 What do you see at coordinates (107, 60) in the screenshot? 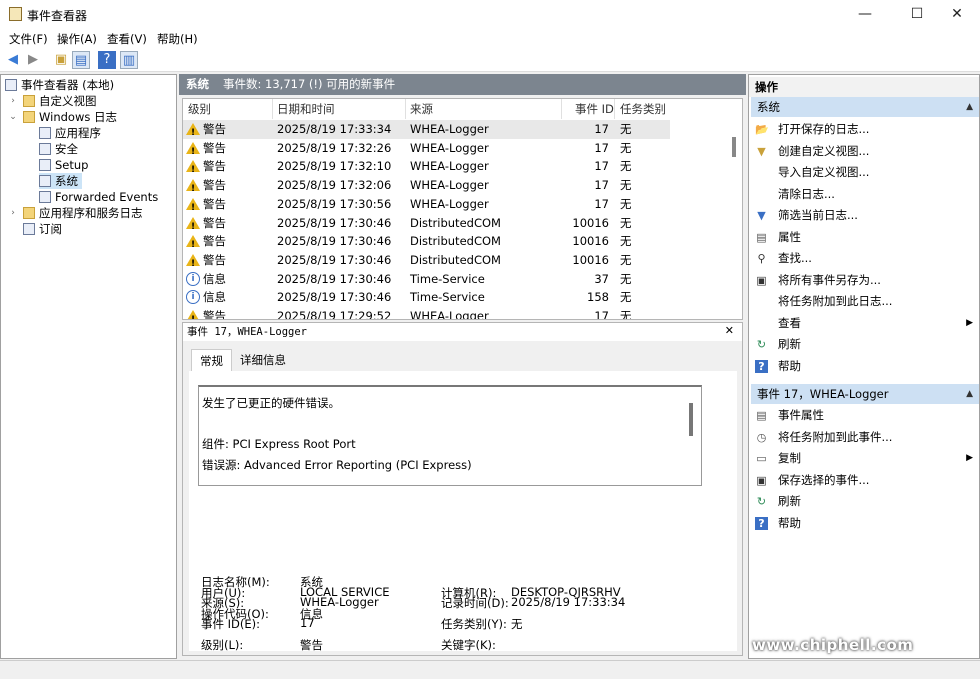
I see `help-icon: ?` at bounding box center [107, 60].